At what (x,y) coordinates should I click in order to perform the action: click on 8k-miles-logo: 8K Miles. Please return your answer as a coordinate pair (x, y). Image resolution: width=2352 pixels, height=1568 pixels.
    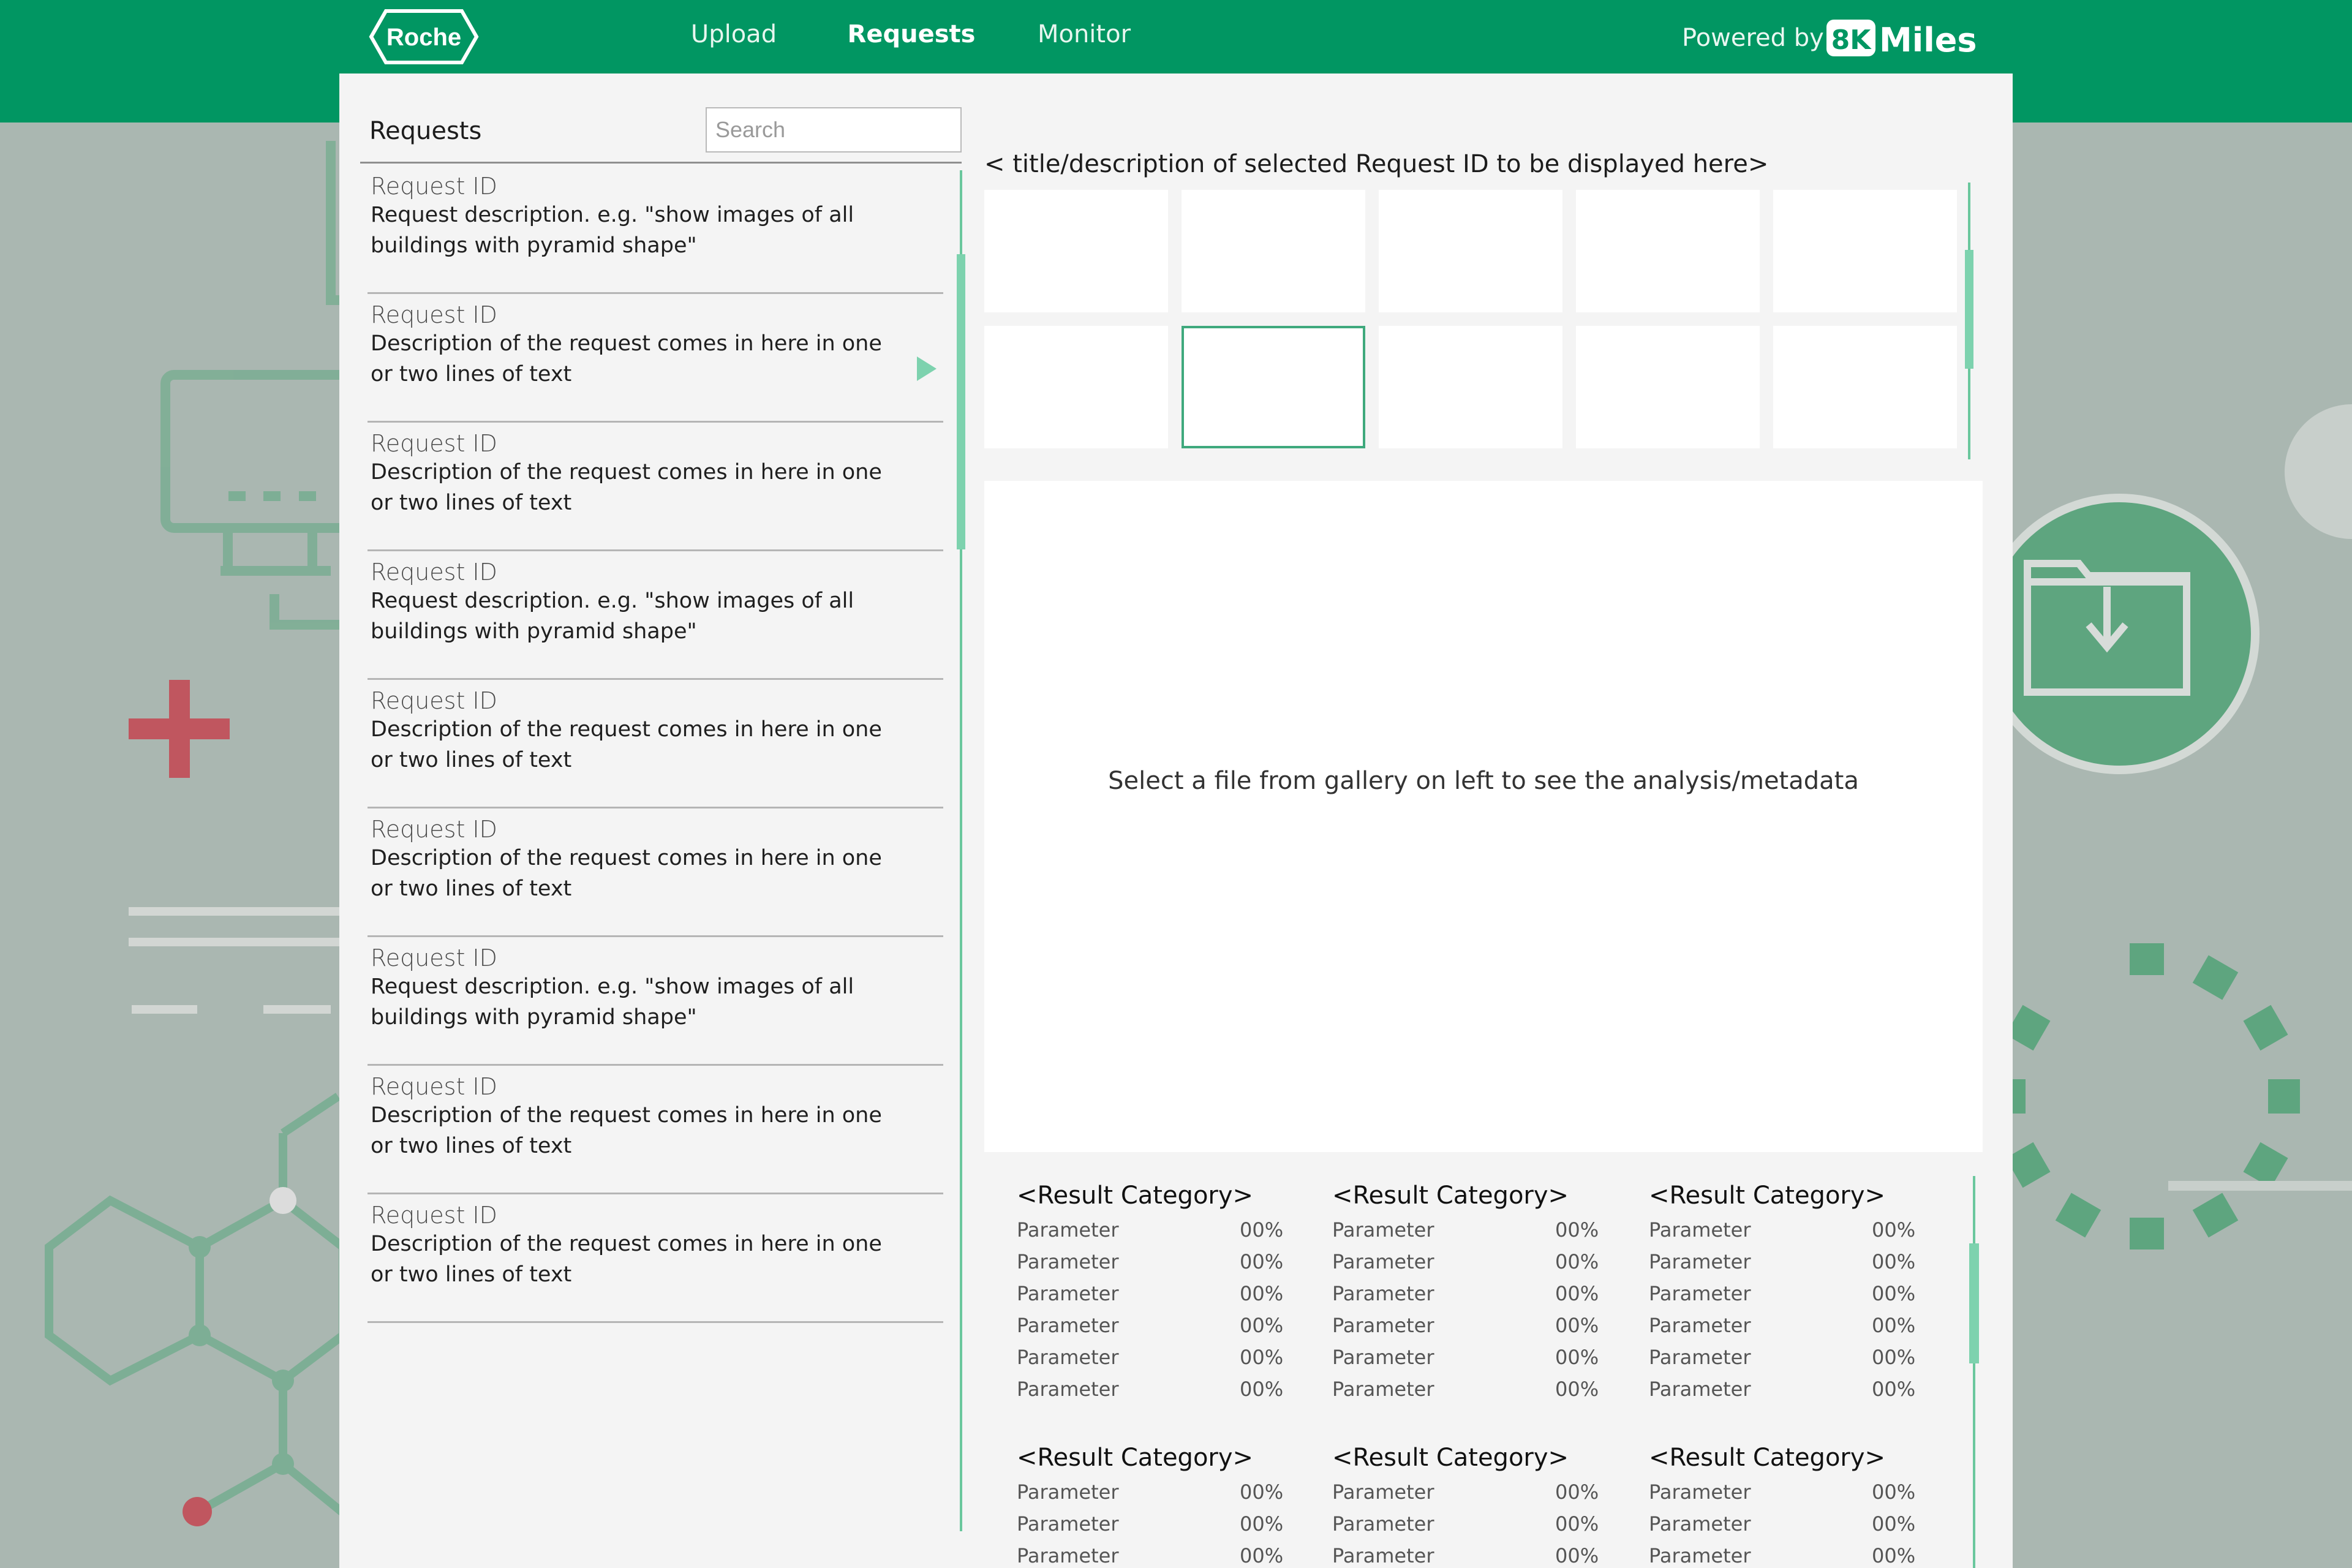
    Looking at the image, I should click on (1901, 40).